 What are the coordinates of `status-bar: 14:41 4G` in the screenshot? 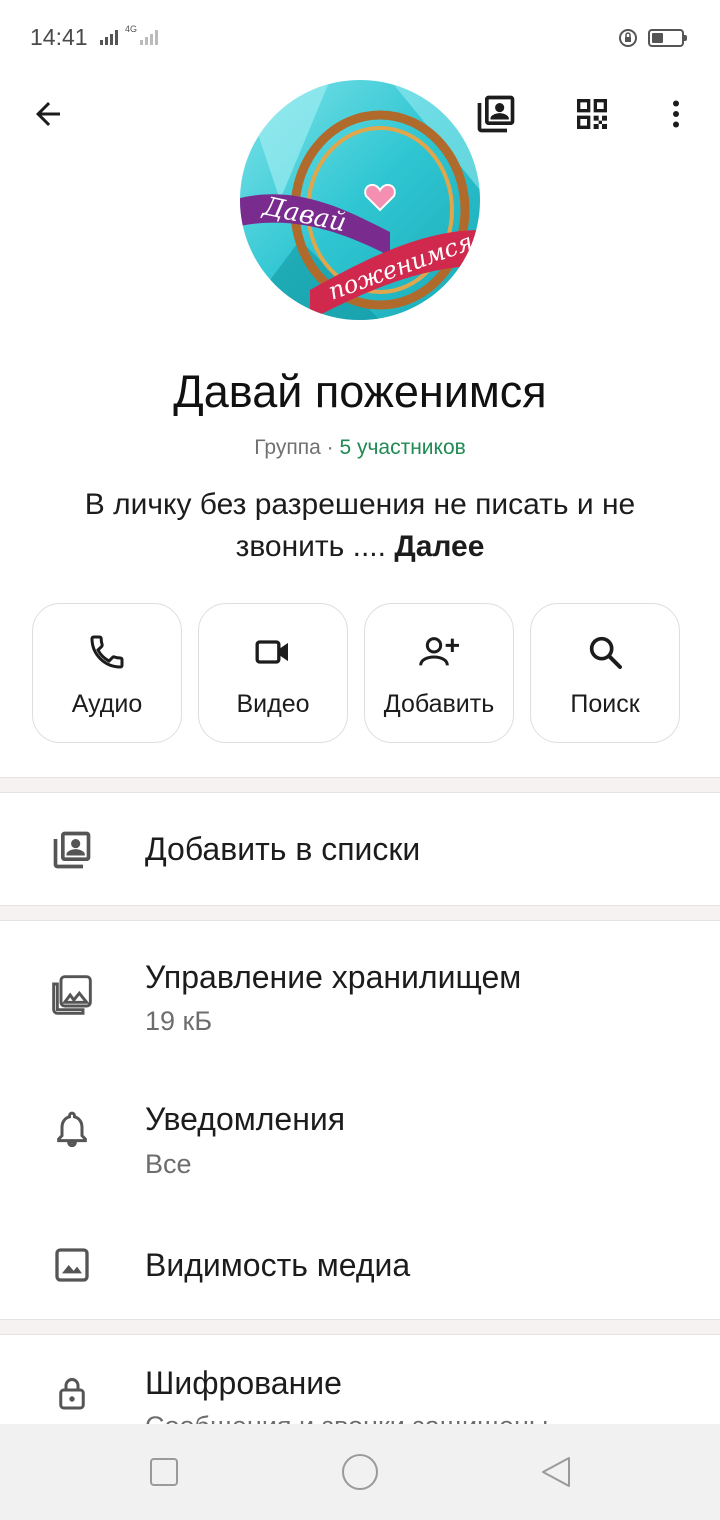 It's located at (360, 38).